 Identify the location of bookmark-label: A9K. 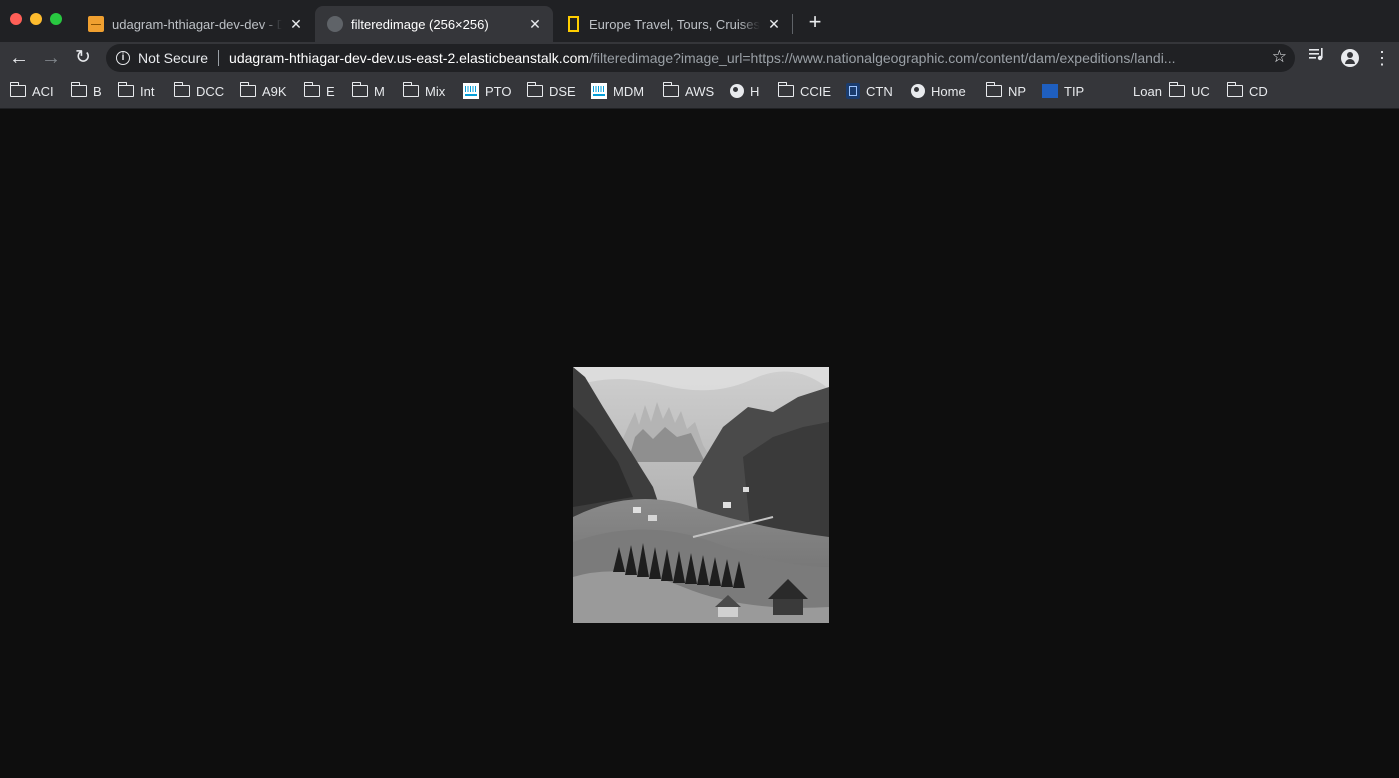
(274, 91).